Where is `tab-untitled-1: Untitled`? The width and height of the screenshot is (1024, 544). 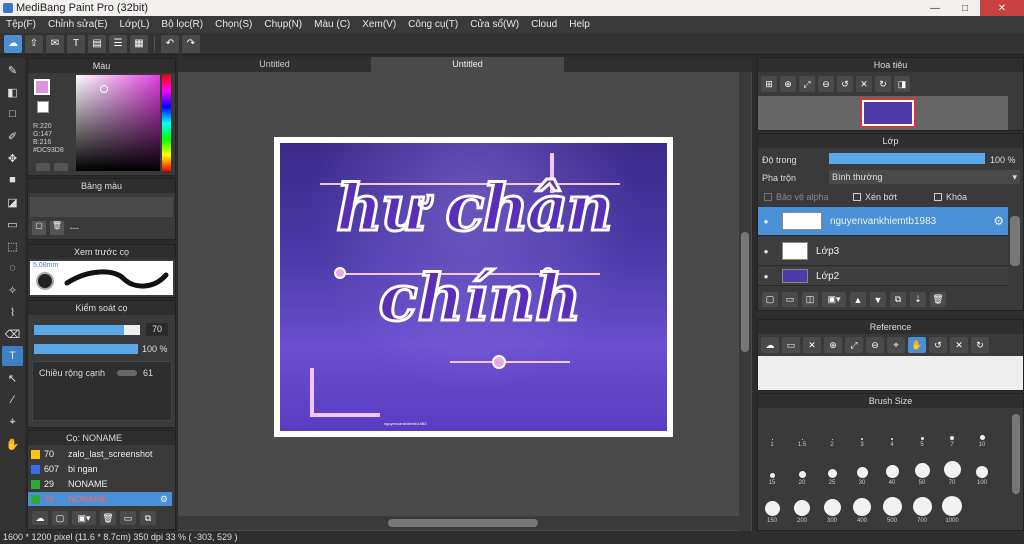 tab-untitled-1: Untitled is located at coordinates (274, 64).